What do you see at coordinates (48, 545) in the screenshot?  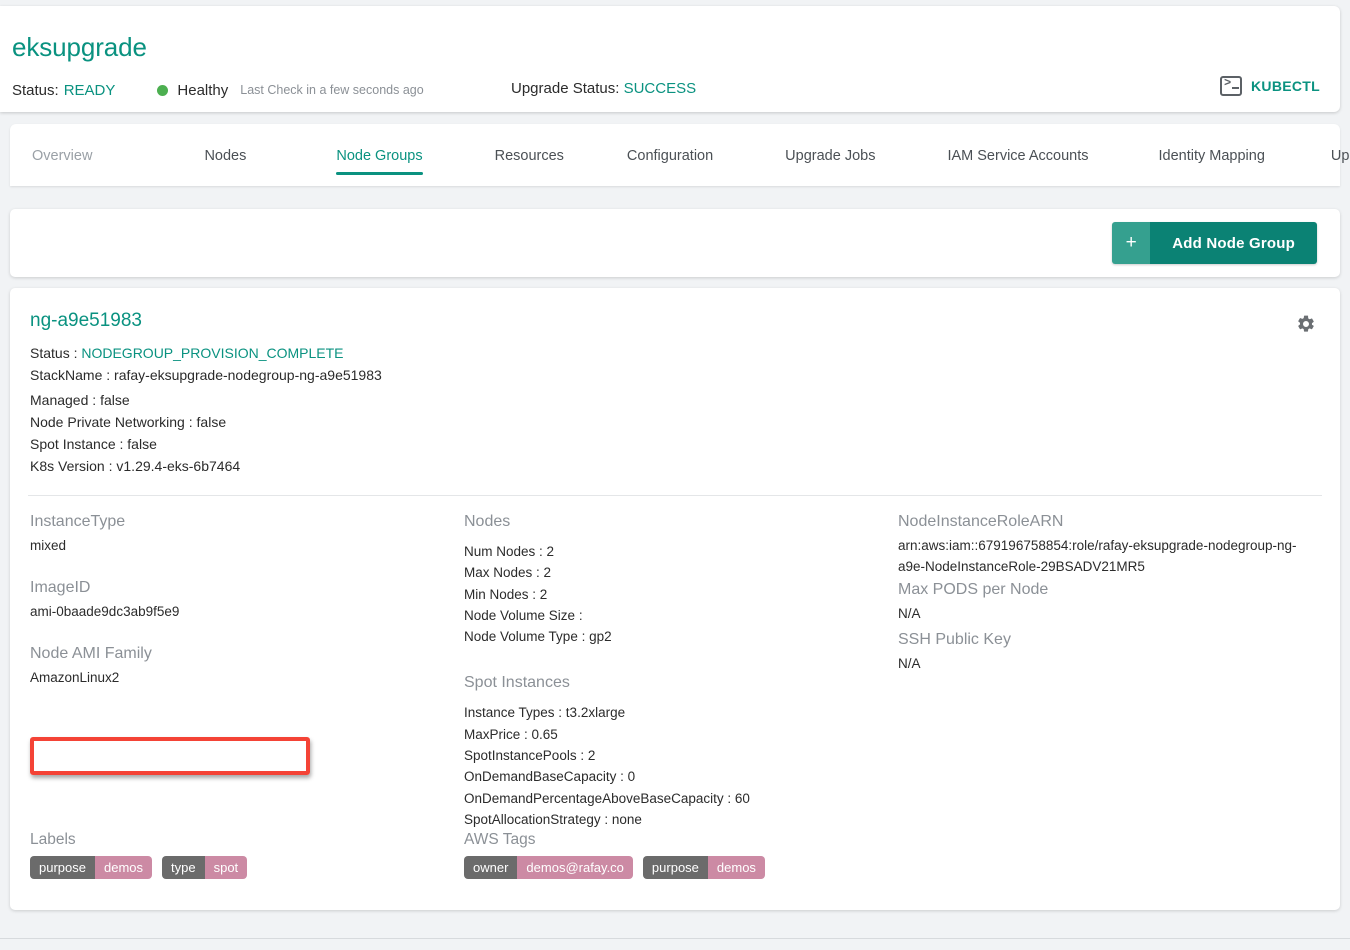 I see `instance-type-value: mixed` at bounding box center [48, 545].